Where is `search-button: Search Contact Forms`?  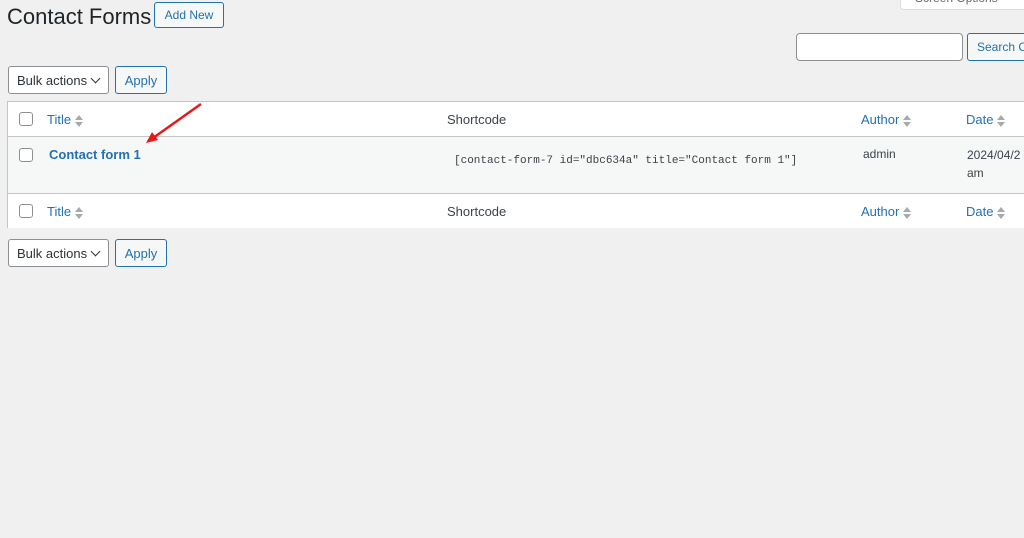 search-button: Search Contact Forms is located at coordinates (995, 47).